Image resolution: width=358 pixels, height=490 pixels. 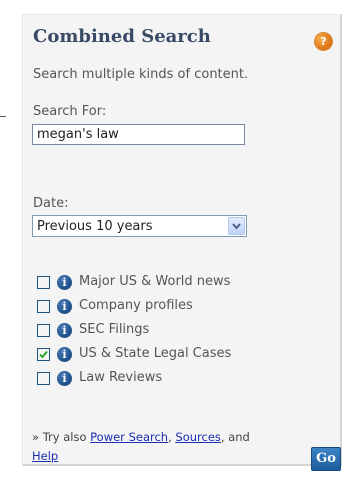 I want to click on power-search-link: Power Search, so click(x=129, y=437).